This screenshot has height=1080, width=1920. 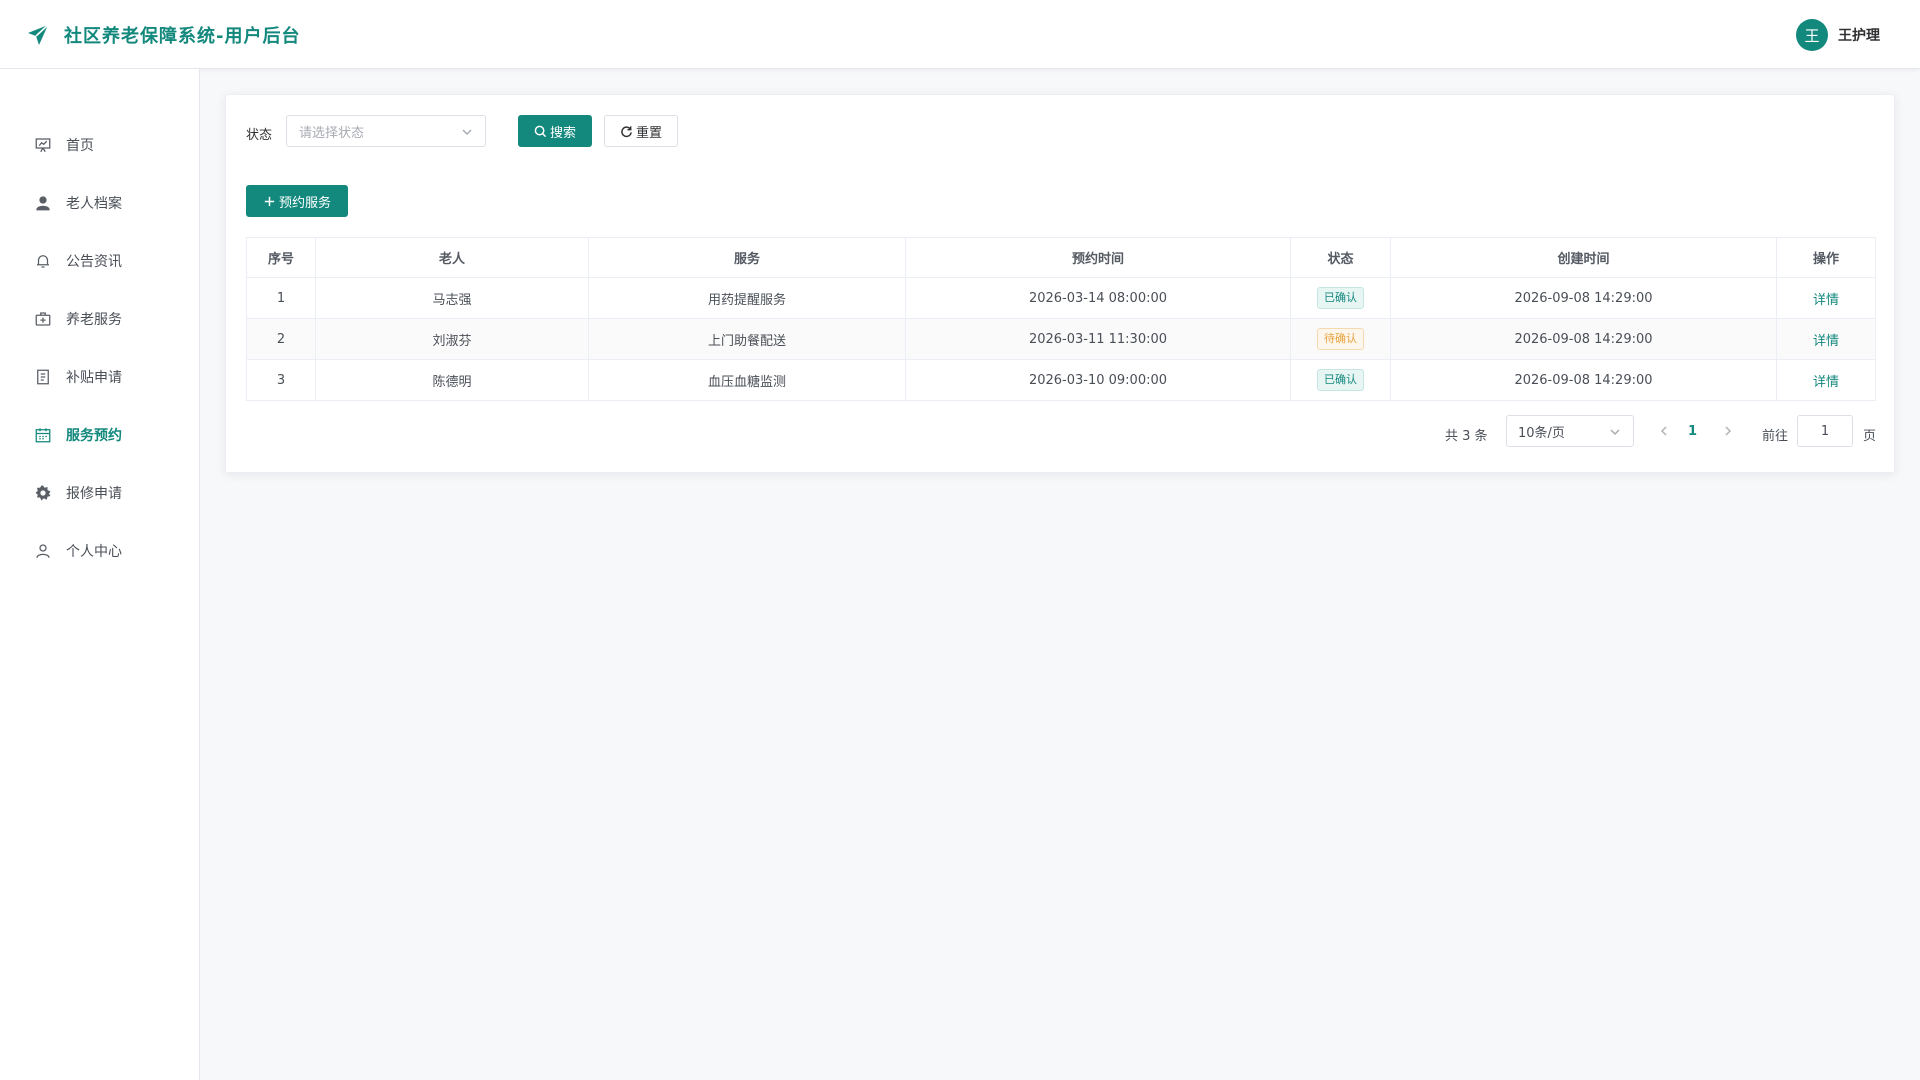 What do you see at coordinates (182, 36) in the screenshot?
I see `app-title: 社区养老保障系统-用户后台` at bounding box center [182, 36].